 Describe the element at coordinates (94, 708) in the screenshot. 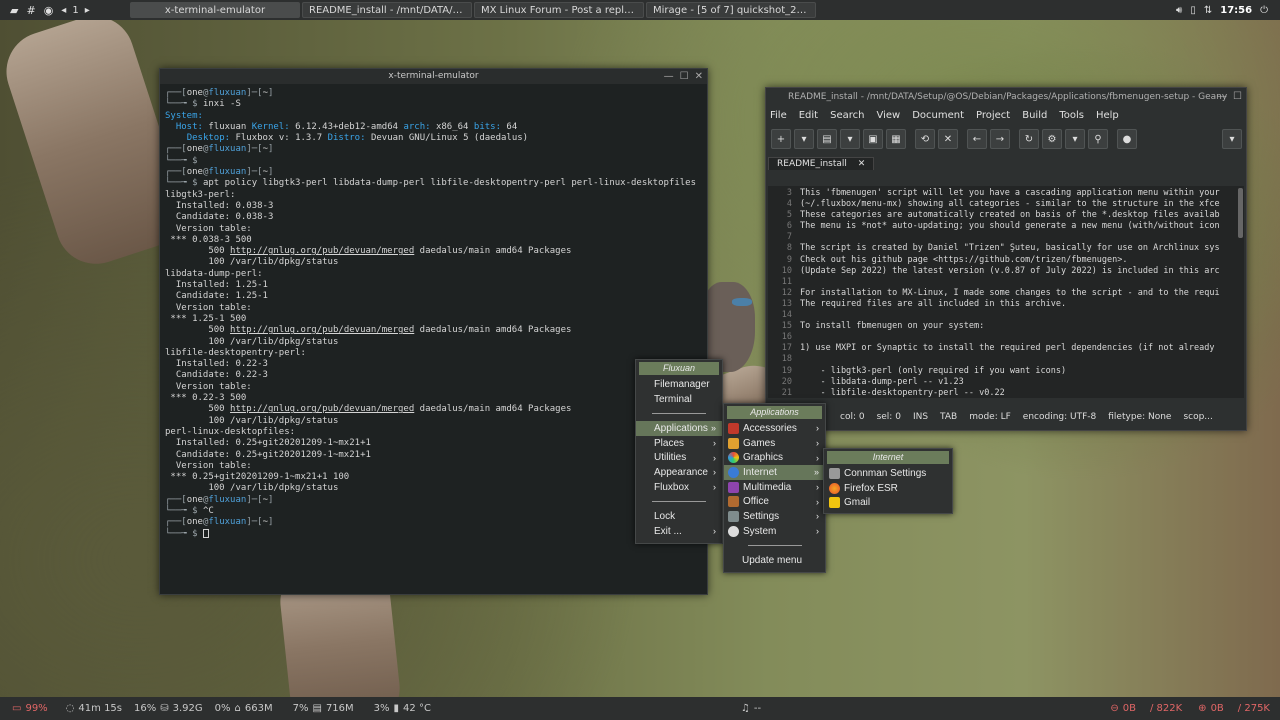

I see `uptime-monitor: ◌ 41m 15s` at that location.